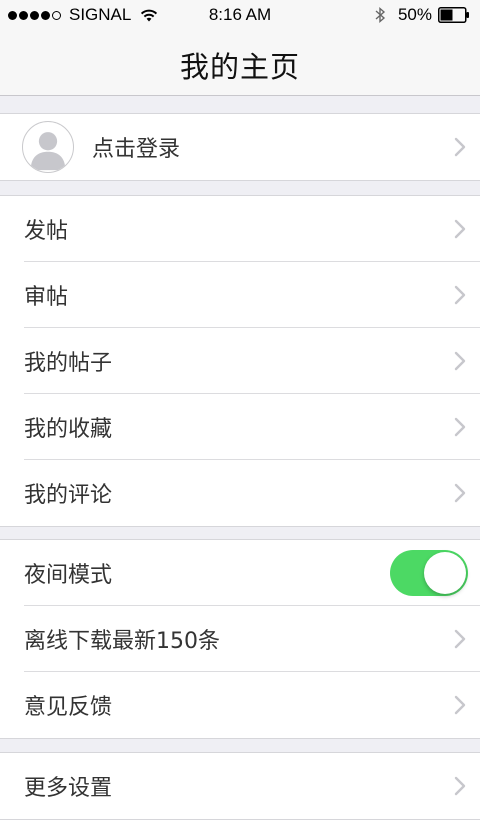 The image size is (480, 820). Describe the element at coordinates (68, 363) in the screenshot. I see `menu-item-label: 我的帖子` at that location.